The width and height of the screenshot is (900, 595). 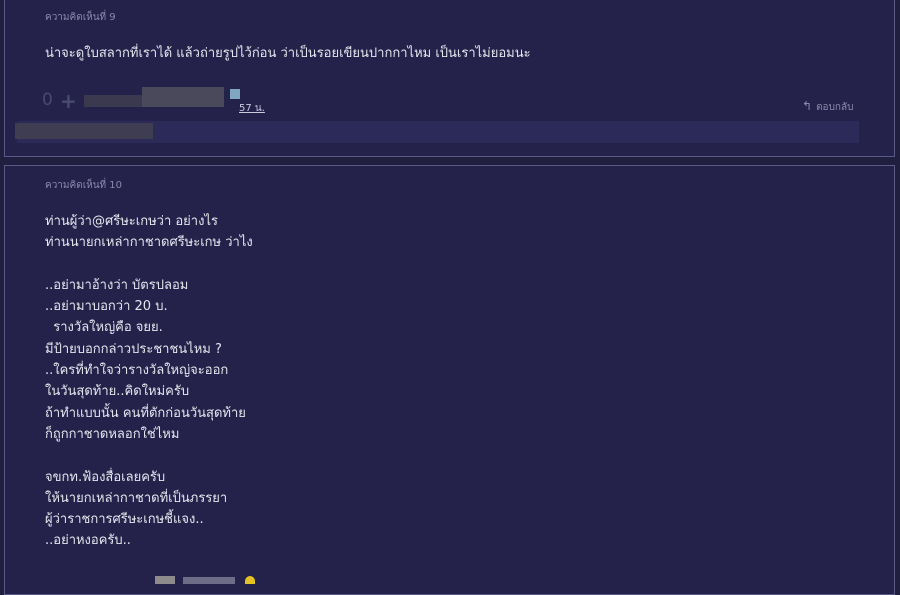 I want to click on comment-line: ให้นายกเหล่ากาชาดที่เป็นภรรยา, so click(x=136, y=498).